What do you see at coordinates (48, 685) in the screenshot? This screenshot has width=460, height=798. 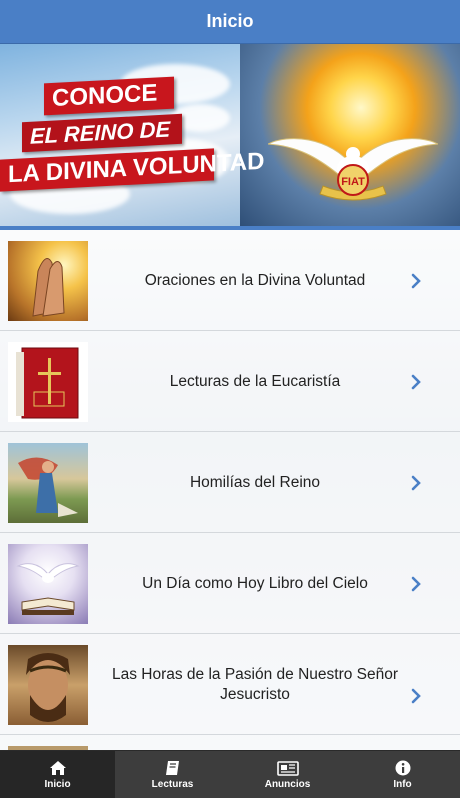 I see `jesus-image` at bounding box center [48, 685].